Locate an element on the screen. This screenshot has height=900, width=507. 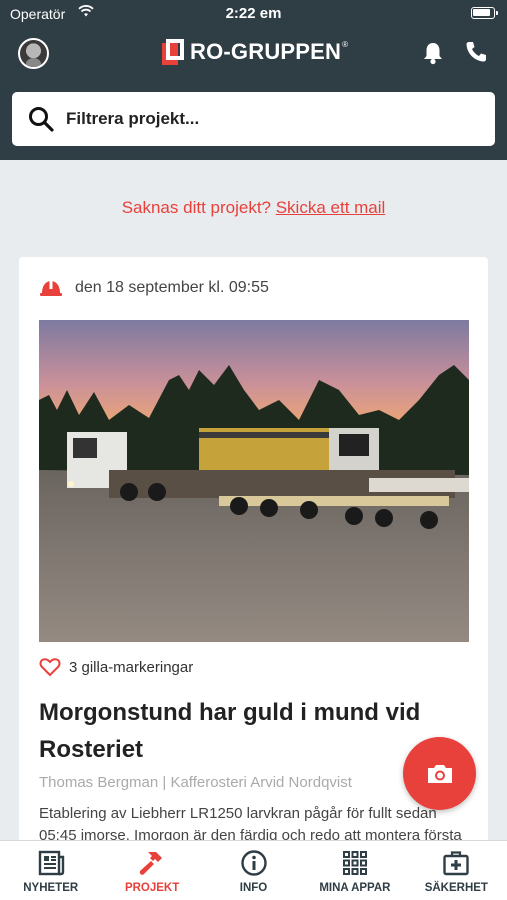
tab-nyheter: NYHETER is located at coordinates (50, 870).